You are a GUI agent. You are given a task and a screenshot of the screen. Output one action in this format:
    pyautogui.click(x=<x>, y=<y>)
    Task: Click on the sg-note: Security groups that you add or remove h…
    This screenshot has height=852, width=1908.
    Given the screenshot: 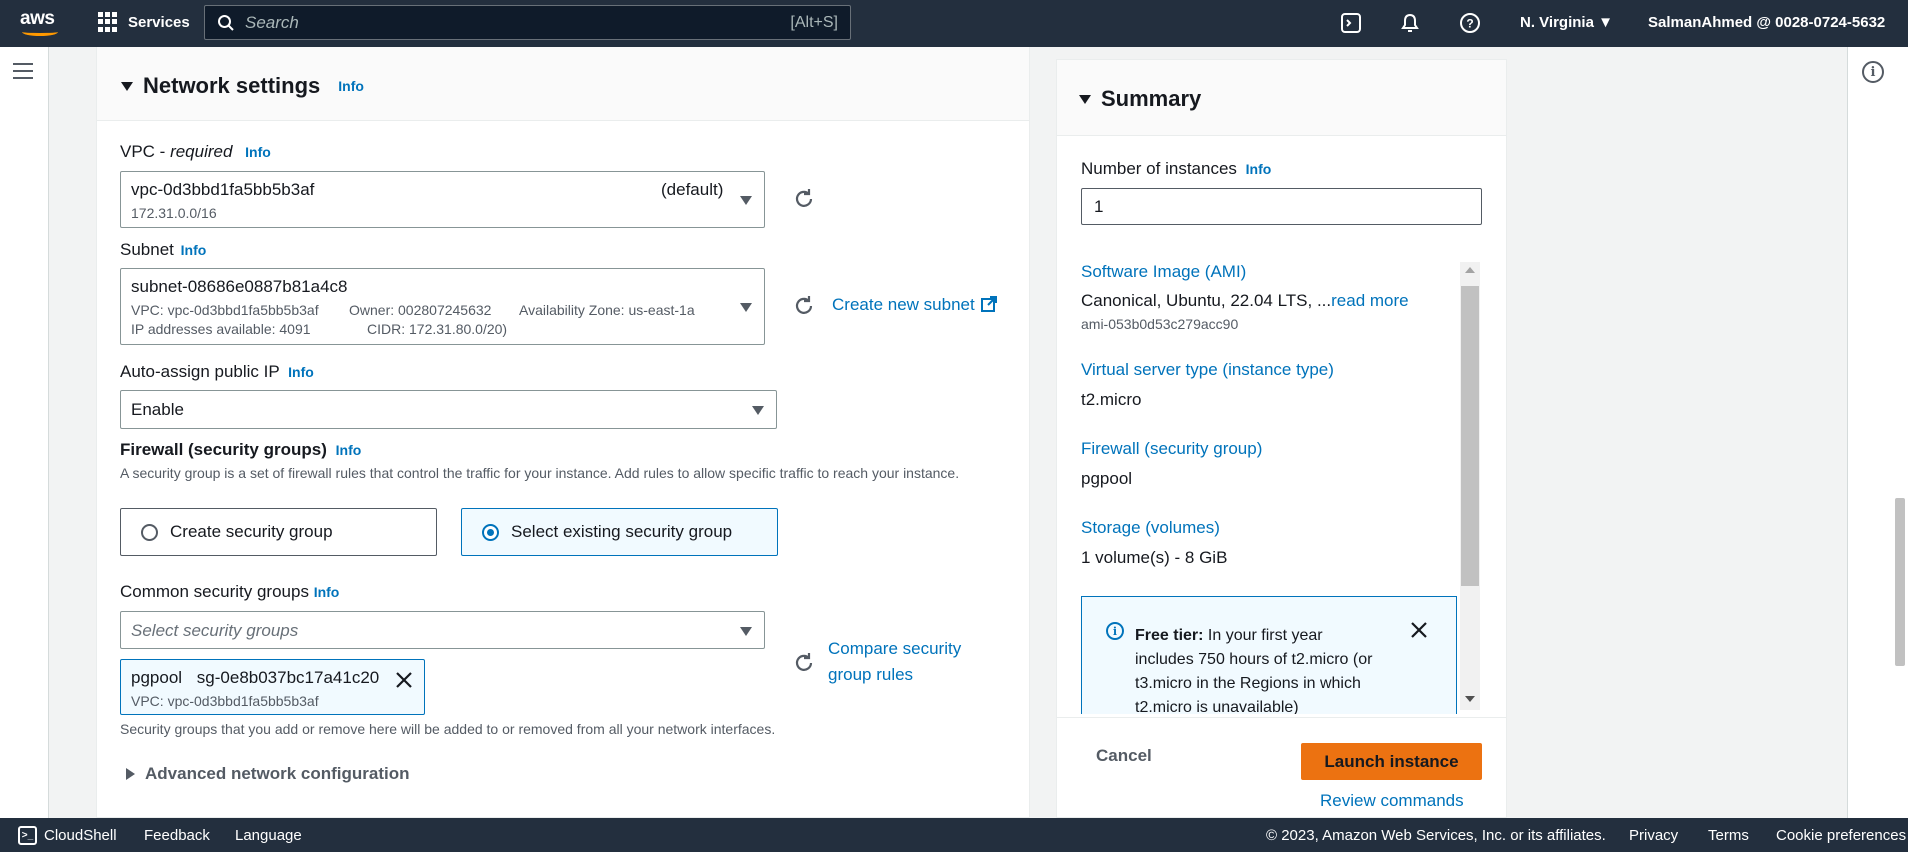 What is the action you would take?
    pyautogui.click(x=448, y=729)
    